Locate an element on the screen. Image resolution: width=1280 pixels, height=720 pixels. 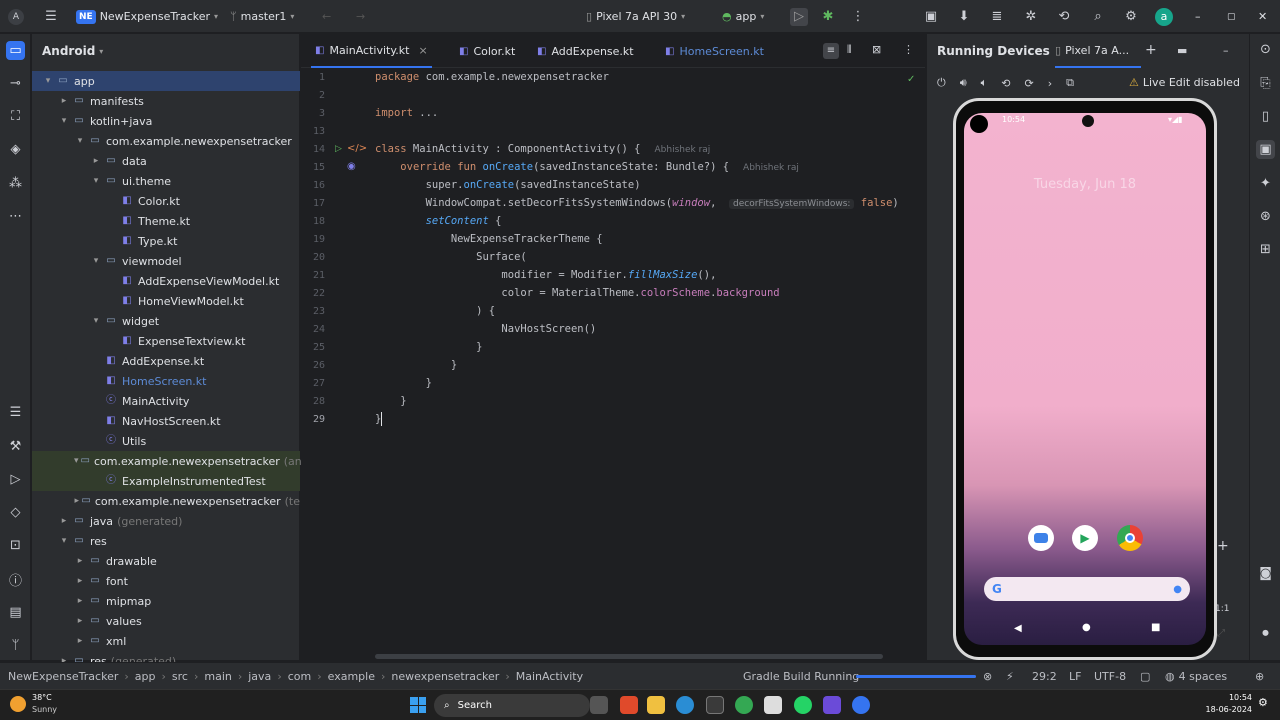
add-device-button: + is located at coordinates (1151, 50).